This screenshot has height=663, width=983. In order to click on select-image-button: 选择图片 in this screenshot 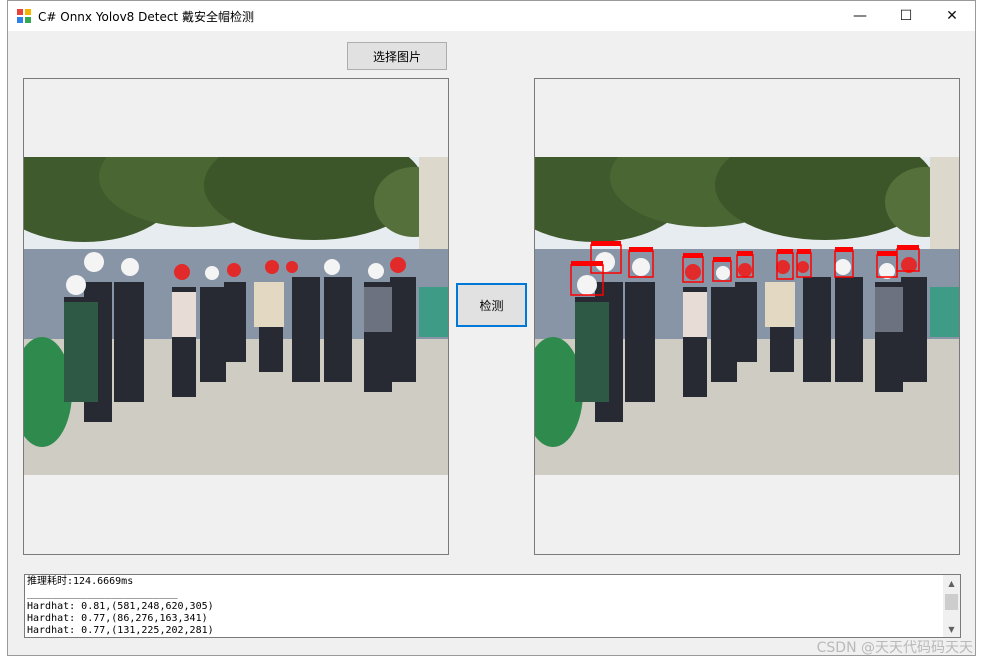, I will do `click(397, 56)`.